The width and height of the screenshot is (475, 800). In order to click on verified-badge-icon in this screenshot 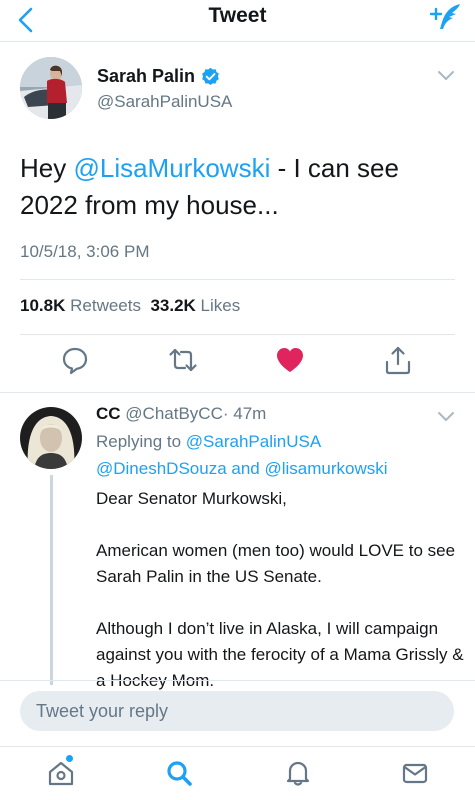, I will do `click(210, 76)`.